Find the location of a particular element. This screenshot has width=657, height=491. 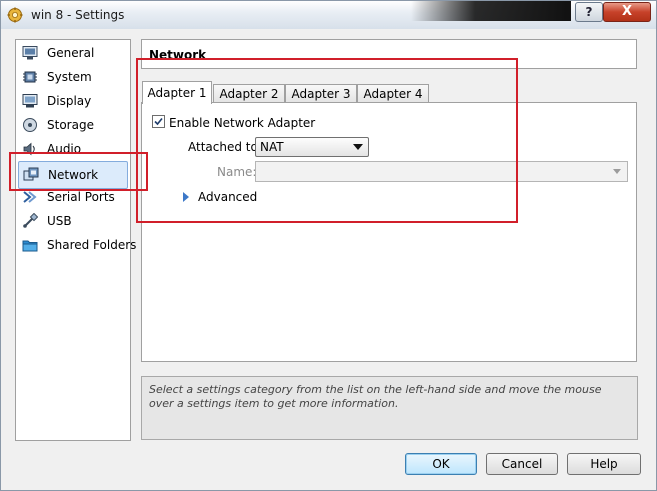

virtualbox-gear-icon is located at coordinates (15, 15).